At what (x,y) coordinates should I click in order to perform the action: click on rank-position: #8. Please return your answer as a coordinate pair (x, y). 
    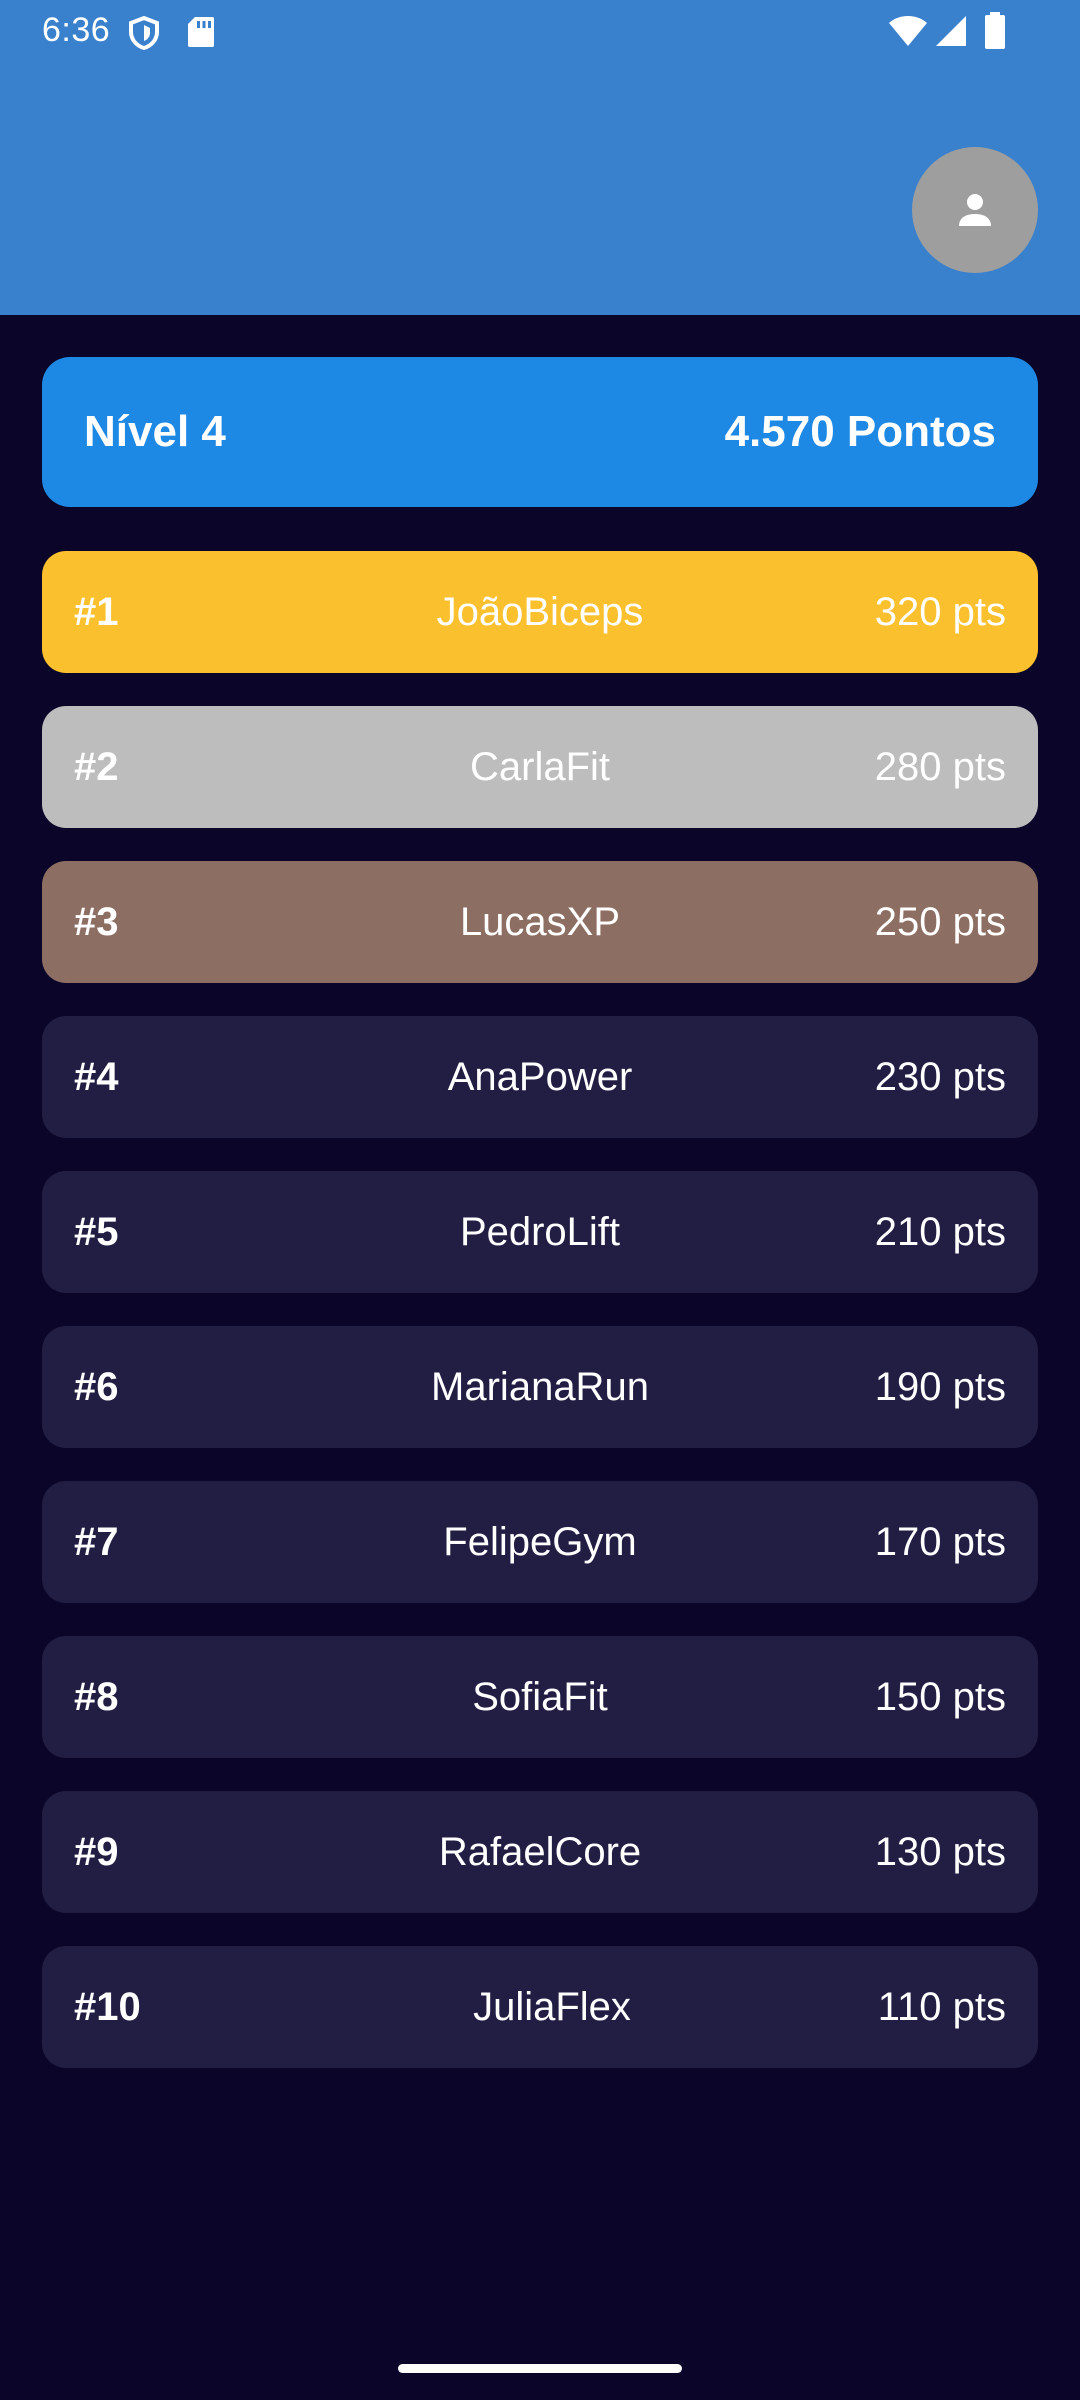
    Looking at the image, I should click on (96, 1697).